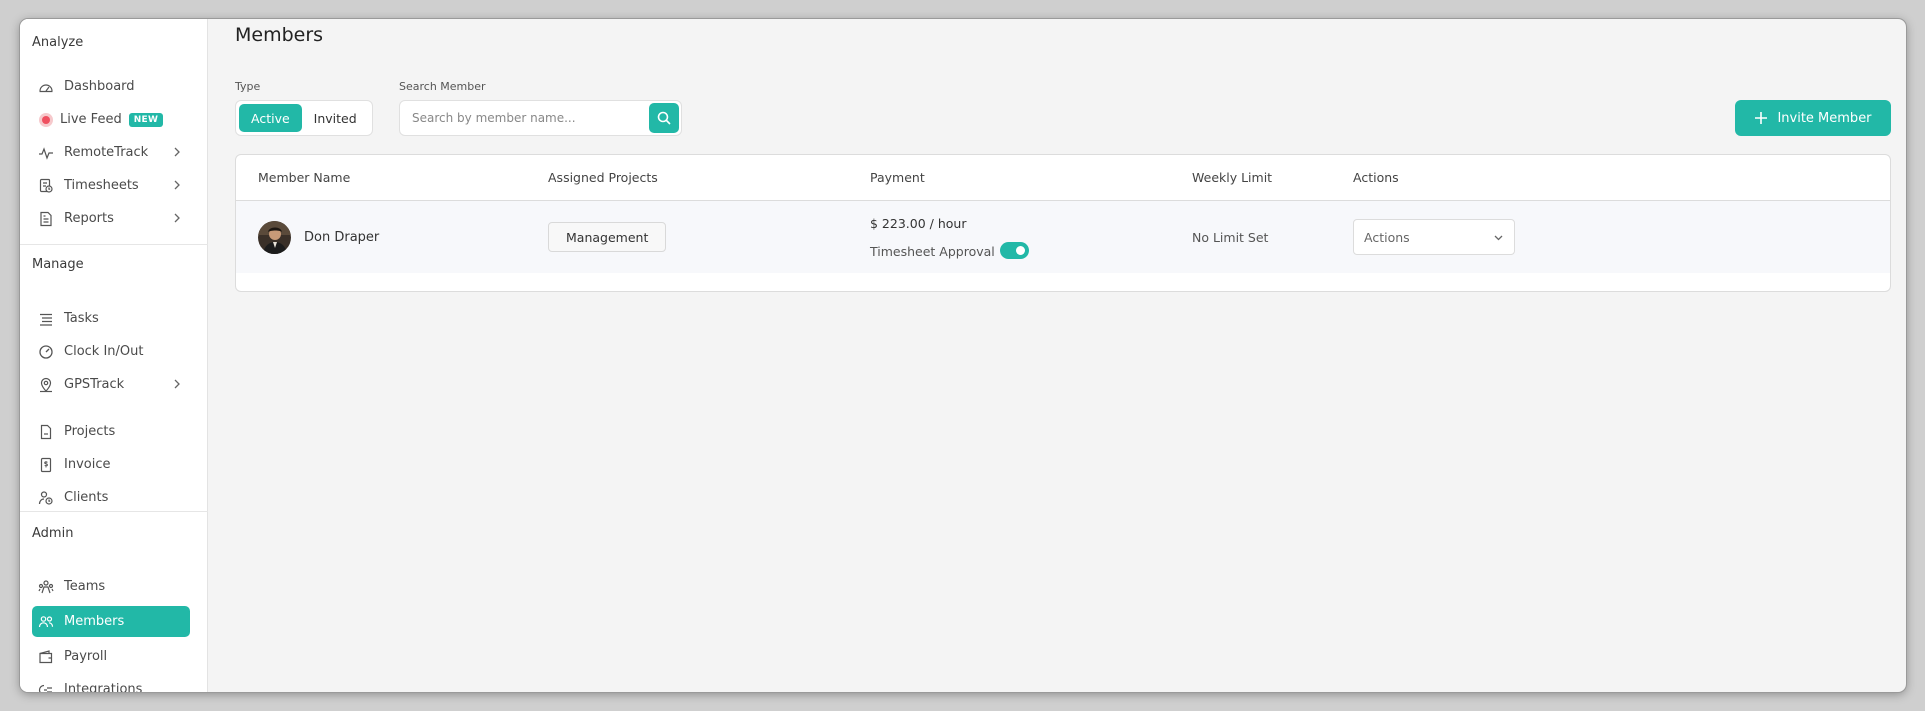 This screenshot has width=1925, height=711. I want to click on sidebar-item-live-feed: Live Feed NEW, so click(111, 119).